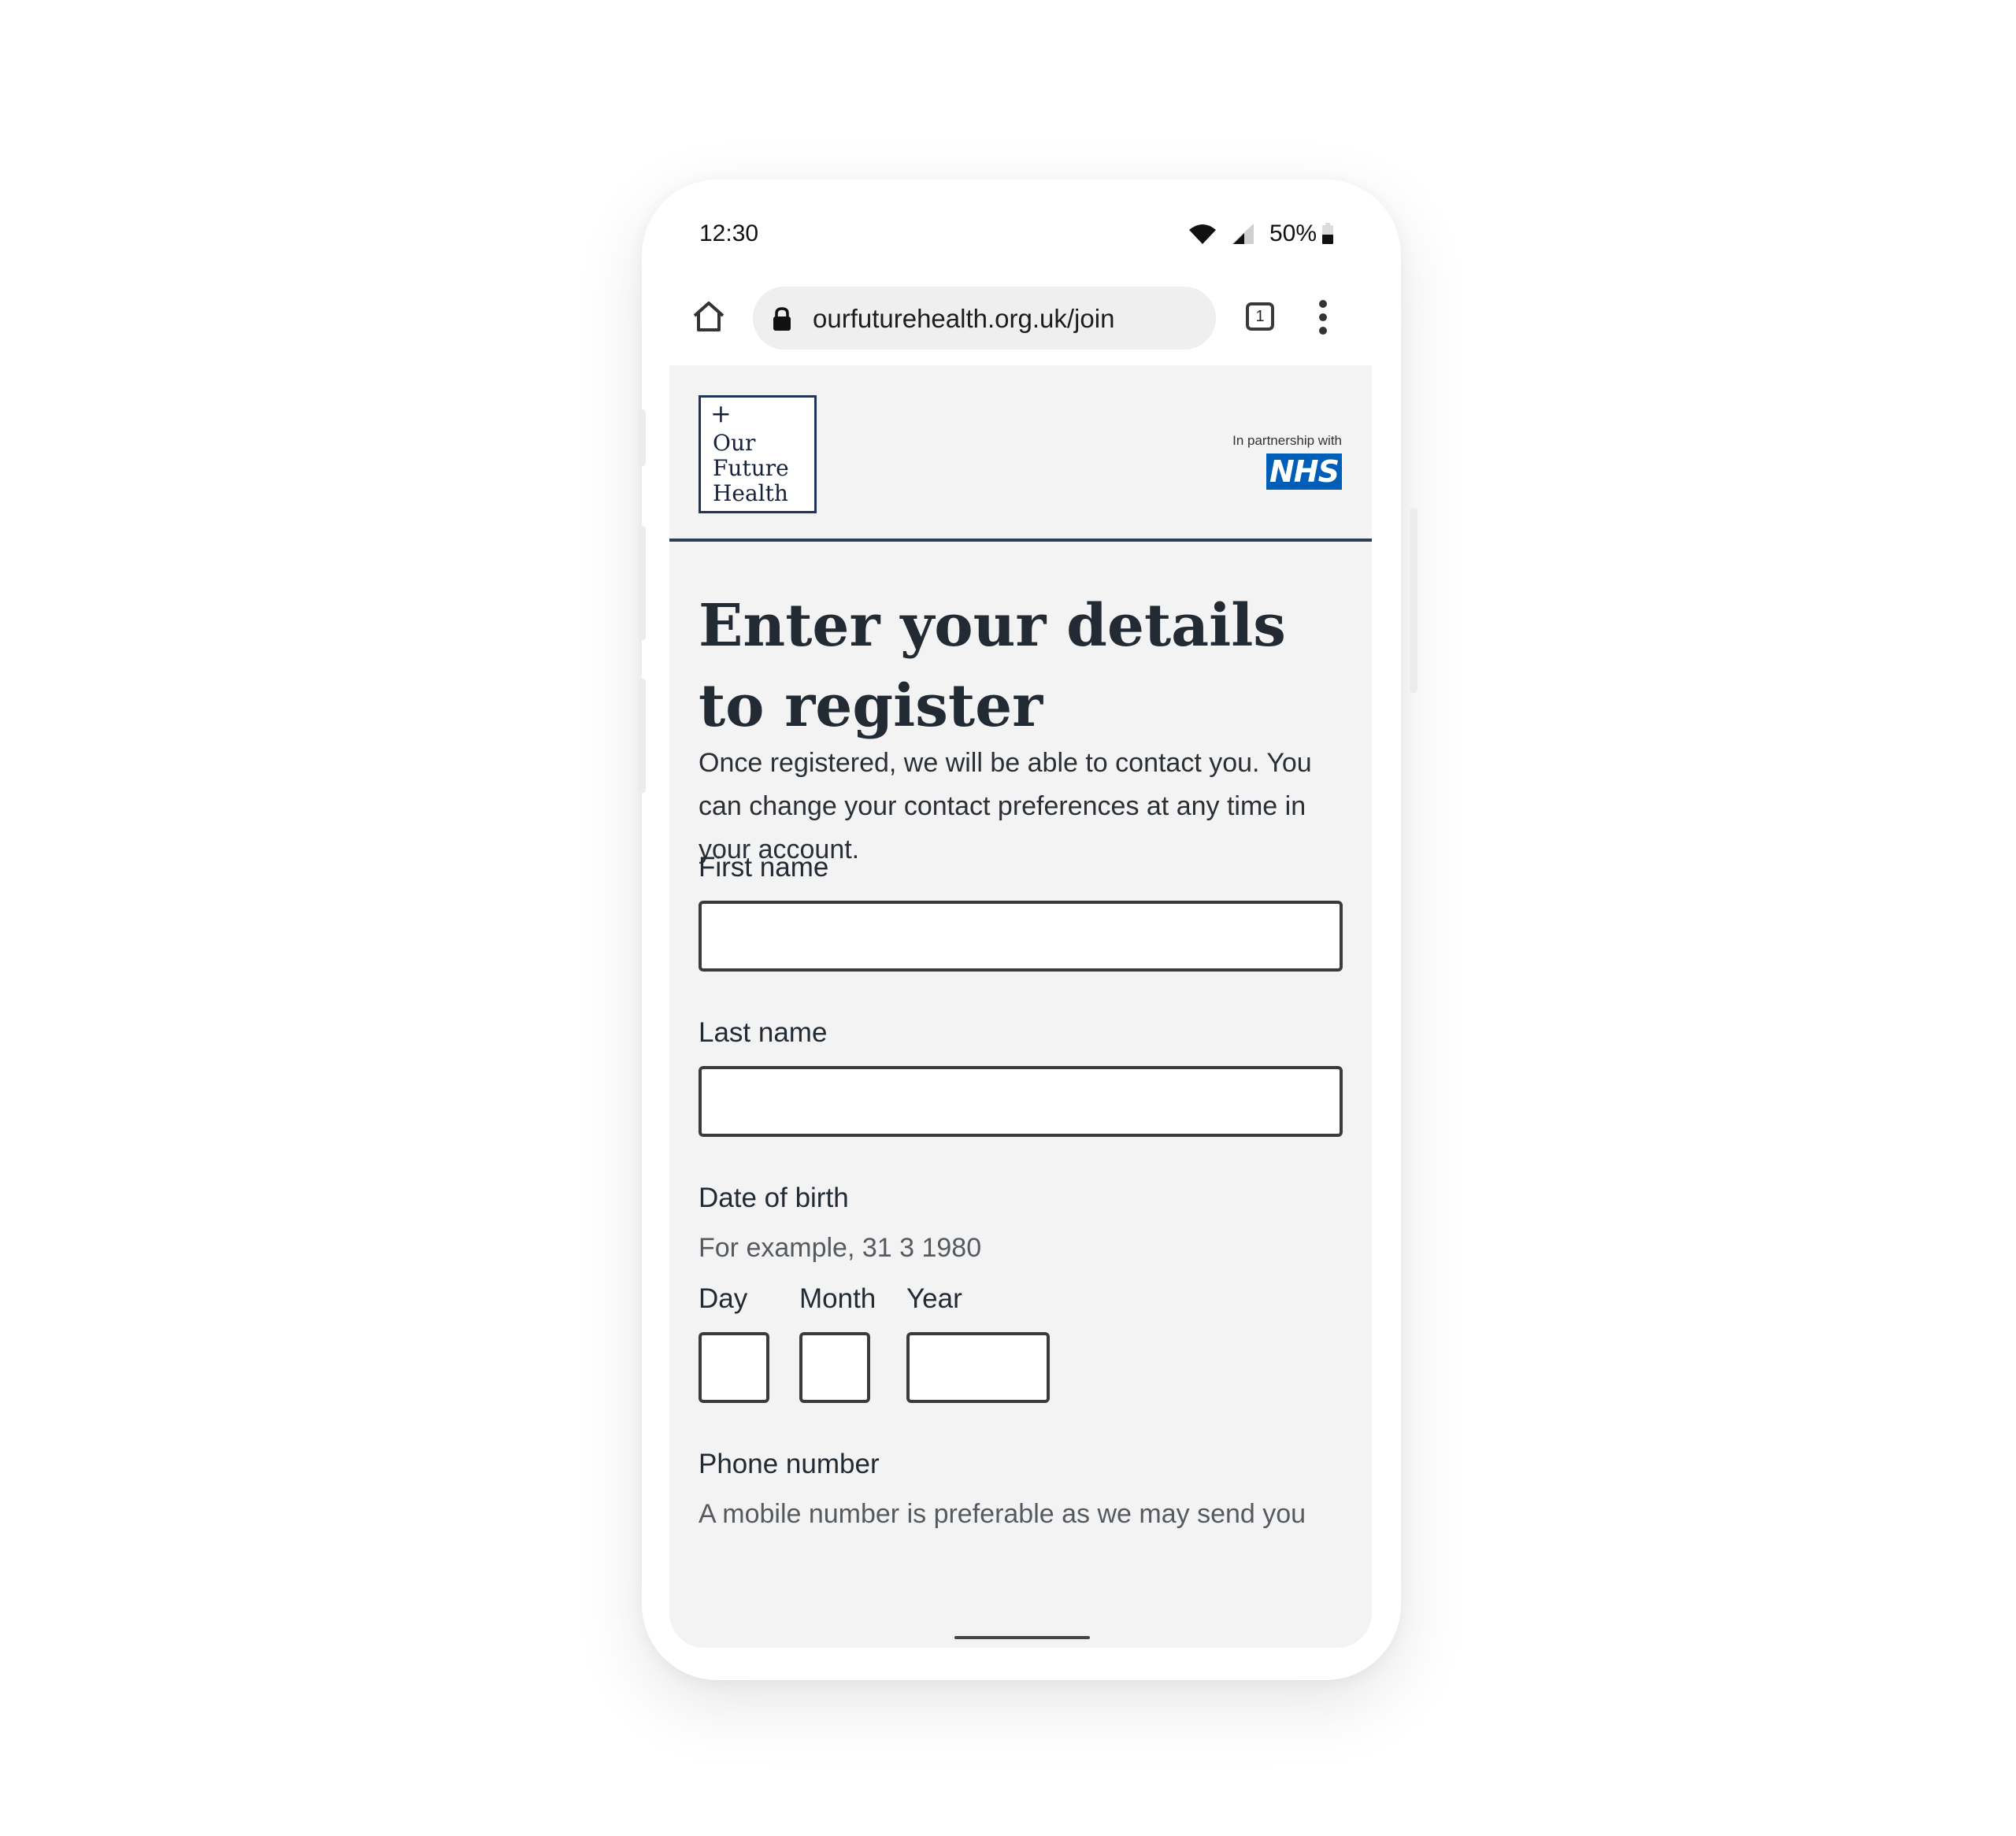 The width and height of the screenshot is (2016, 1836). Describe the element at coordinates (1261, 233) in the screenshot. I see `status-icons: 50%` at that location.